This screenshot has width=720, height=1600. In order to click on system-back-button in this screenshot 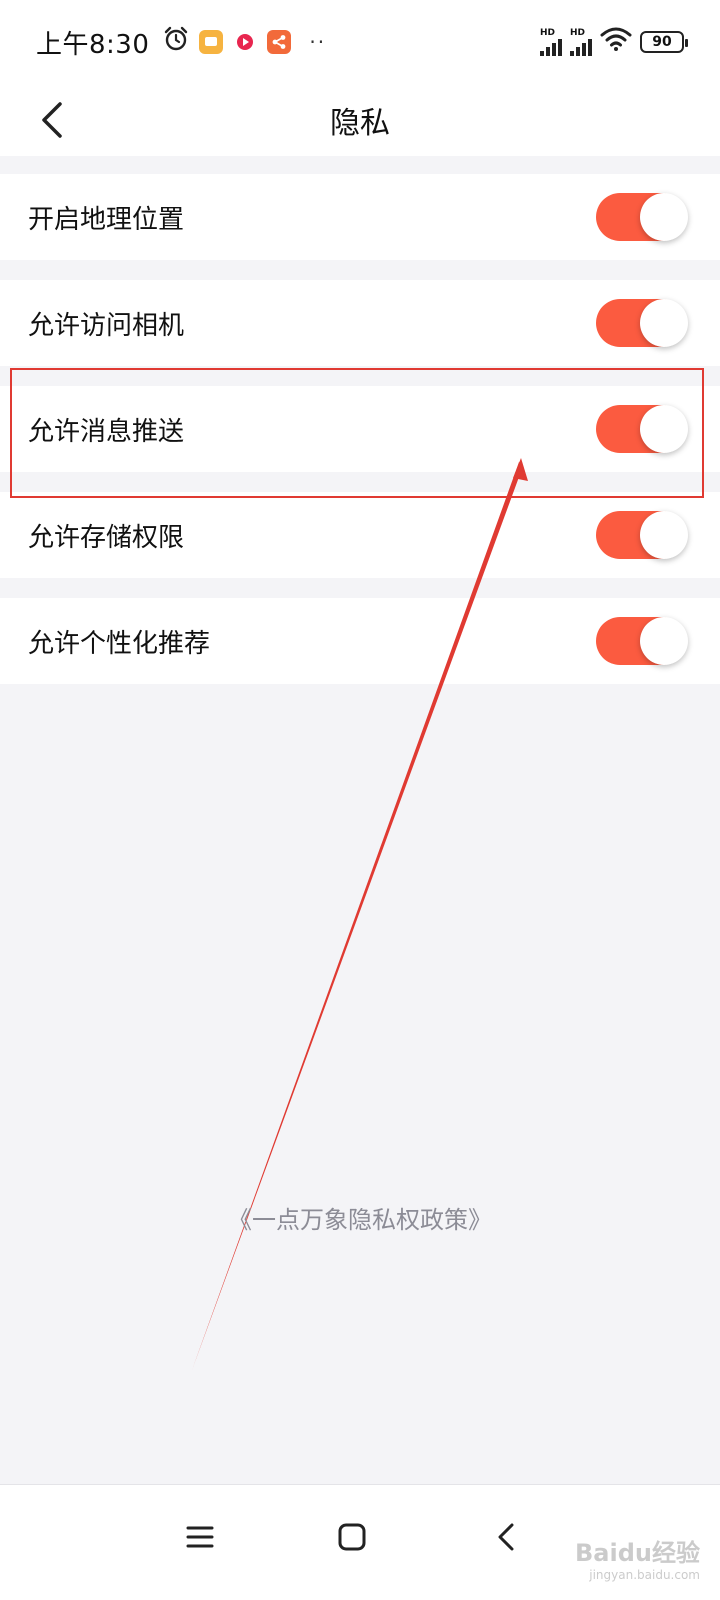, I will do `click(506, 1537)`.